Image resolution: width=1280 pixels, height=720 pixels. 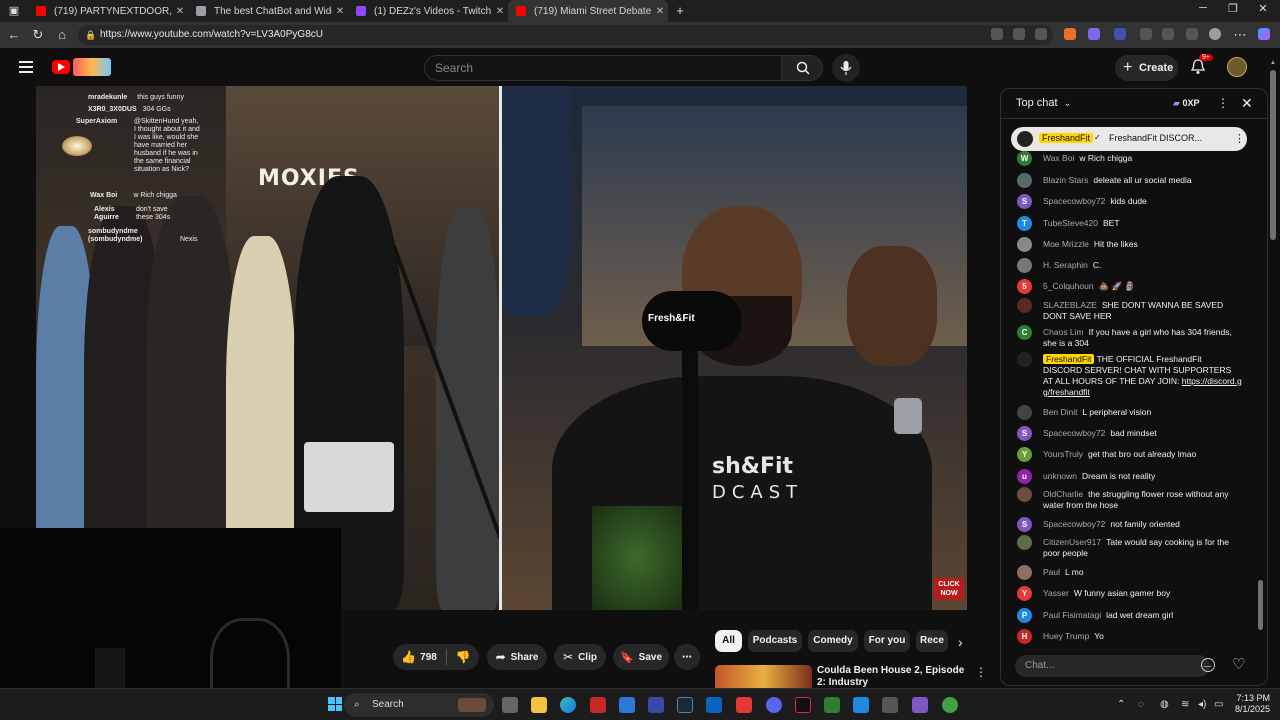 I want to click on discord-icon, so click(x=774, y=705).